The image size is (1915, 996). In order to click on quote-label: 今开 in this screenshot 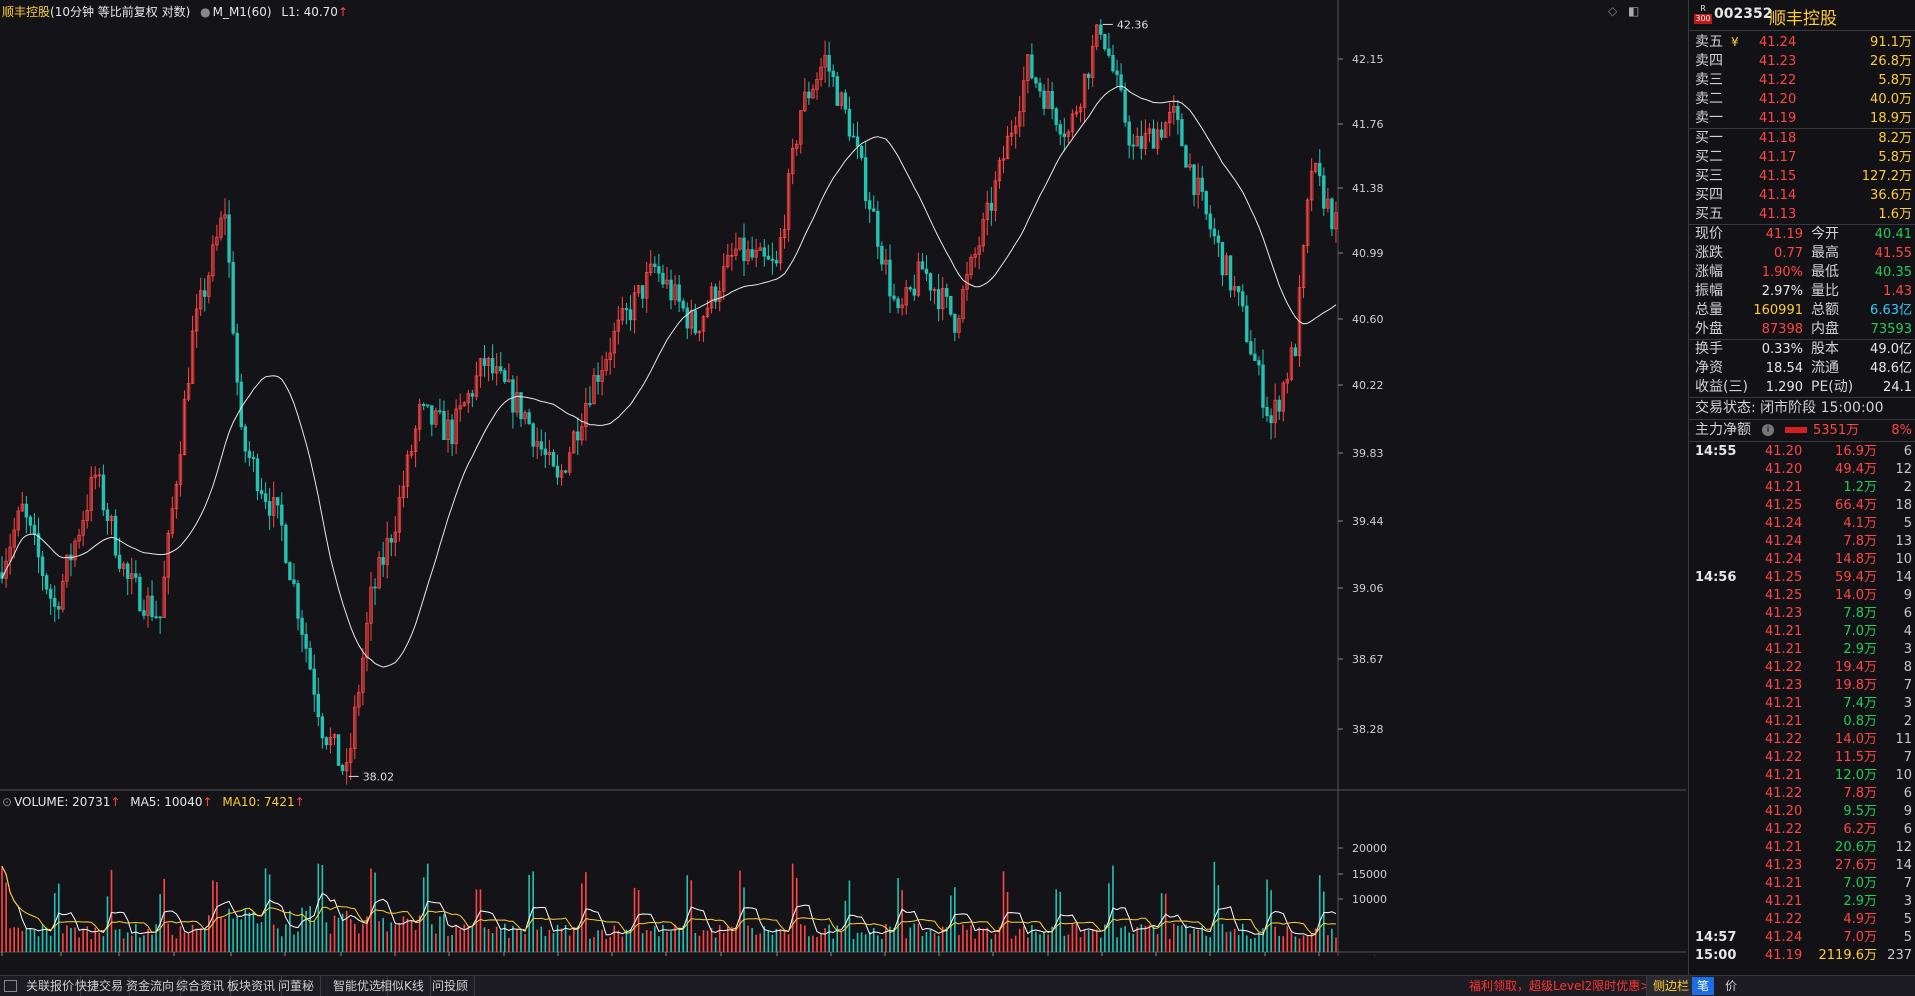, I will do `click(1825, 234)`.